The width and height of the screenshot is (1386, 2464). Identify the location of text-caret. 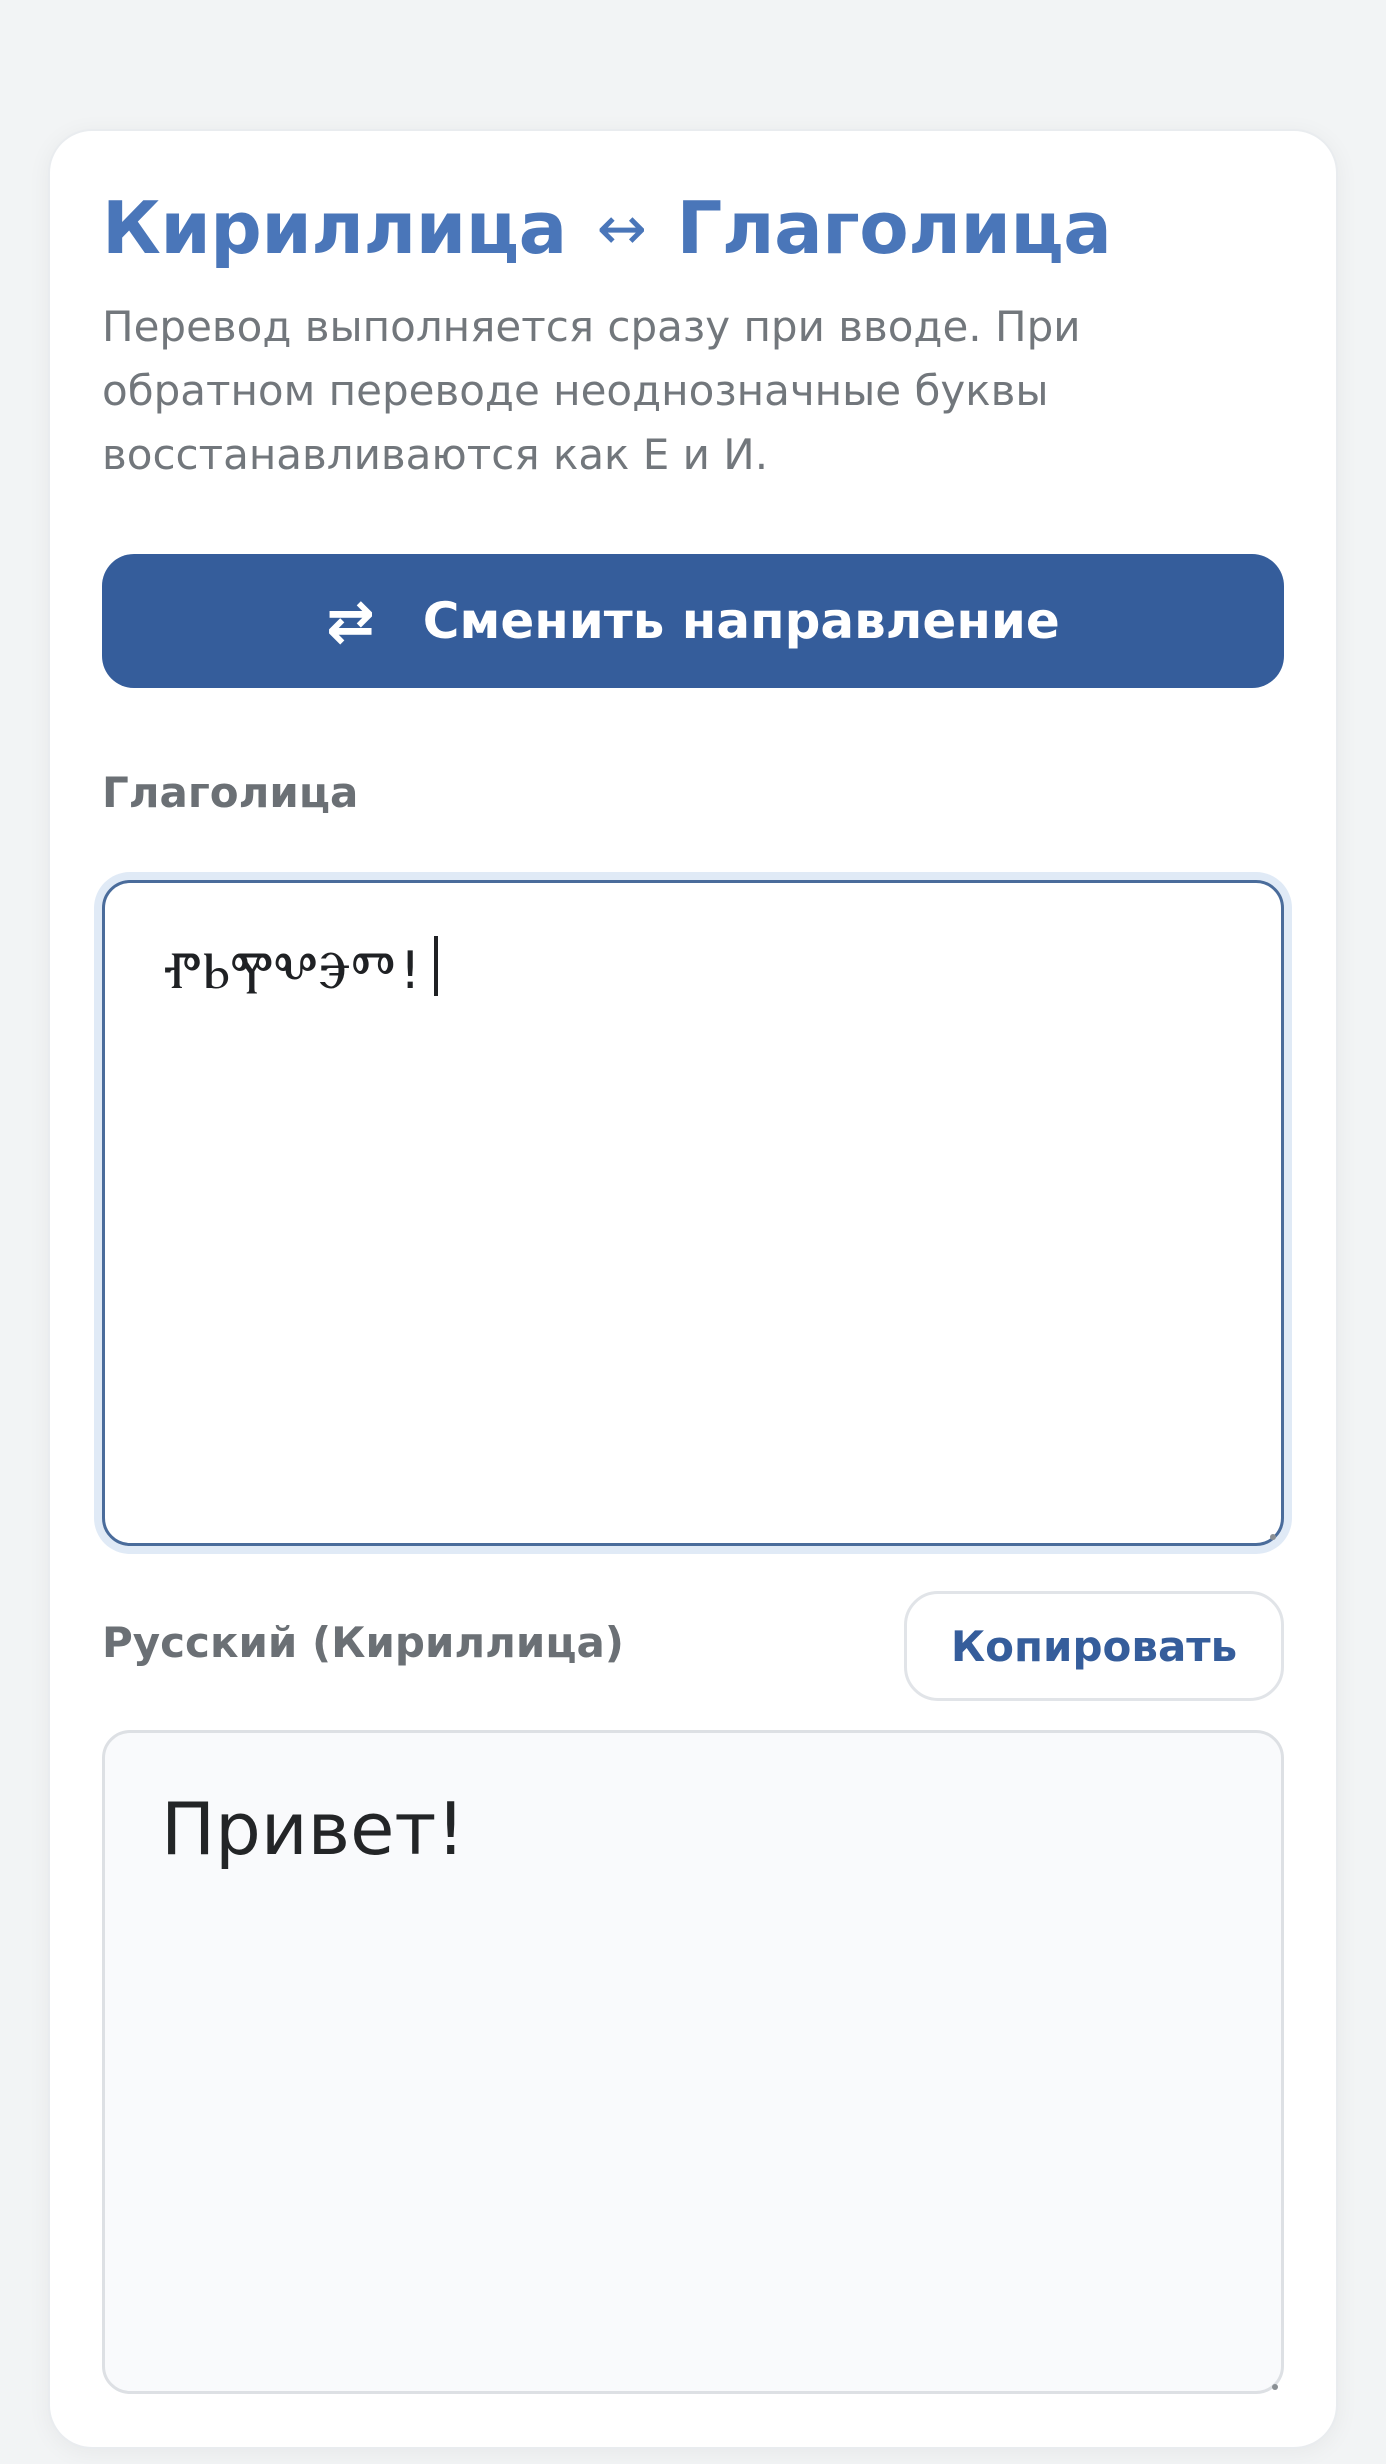
(435, 966).